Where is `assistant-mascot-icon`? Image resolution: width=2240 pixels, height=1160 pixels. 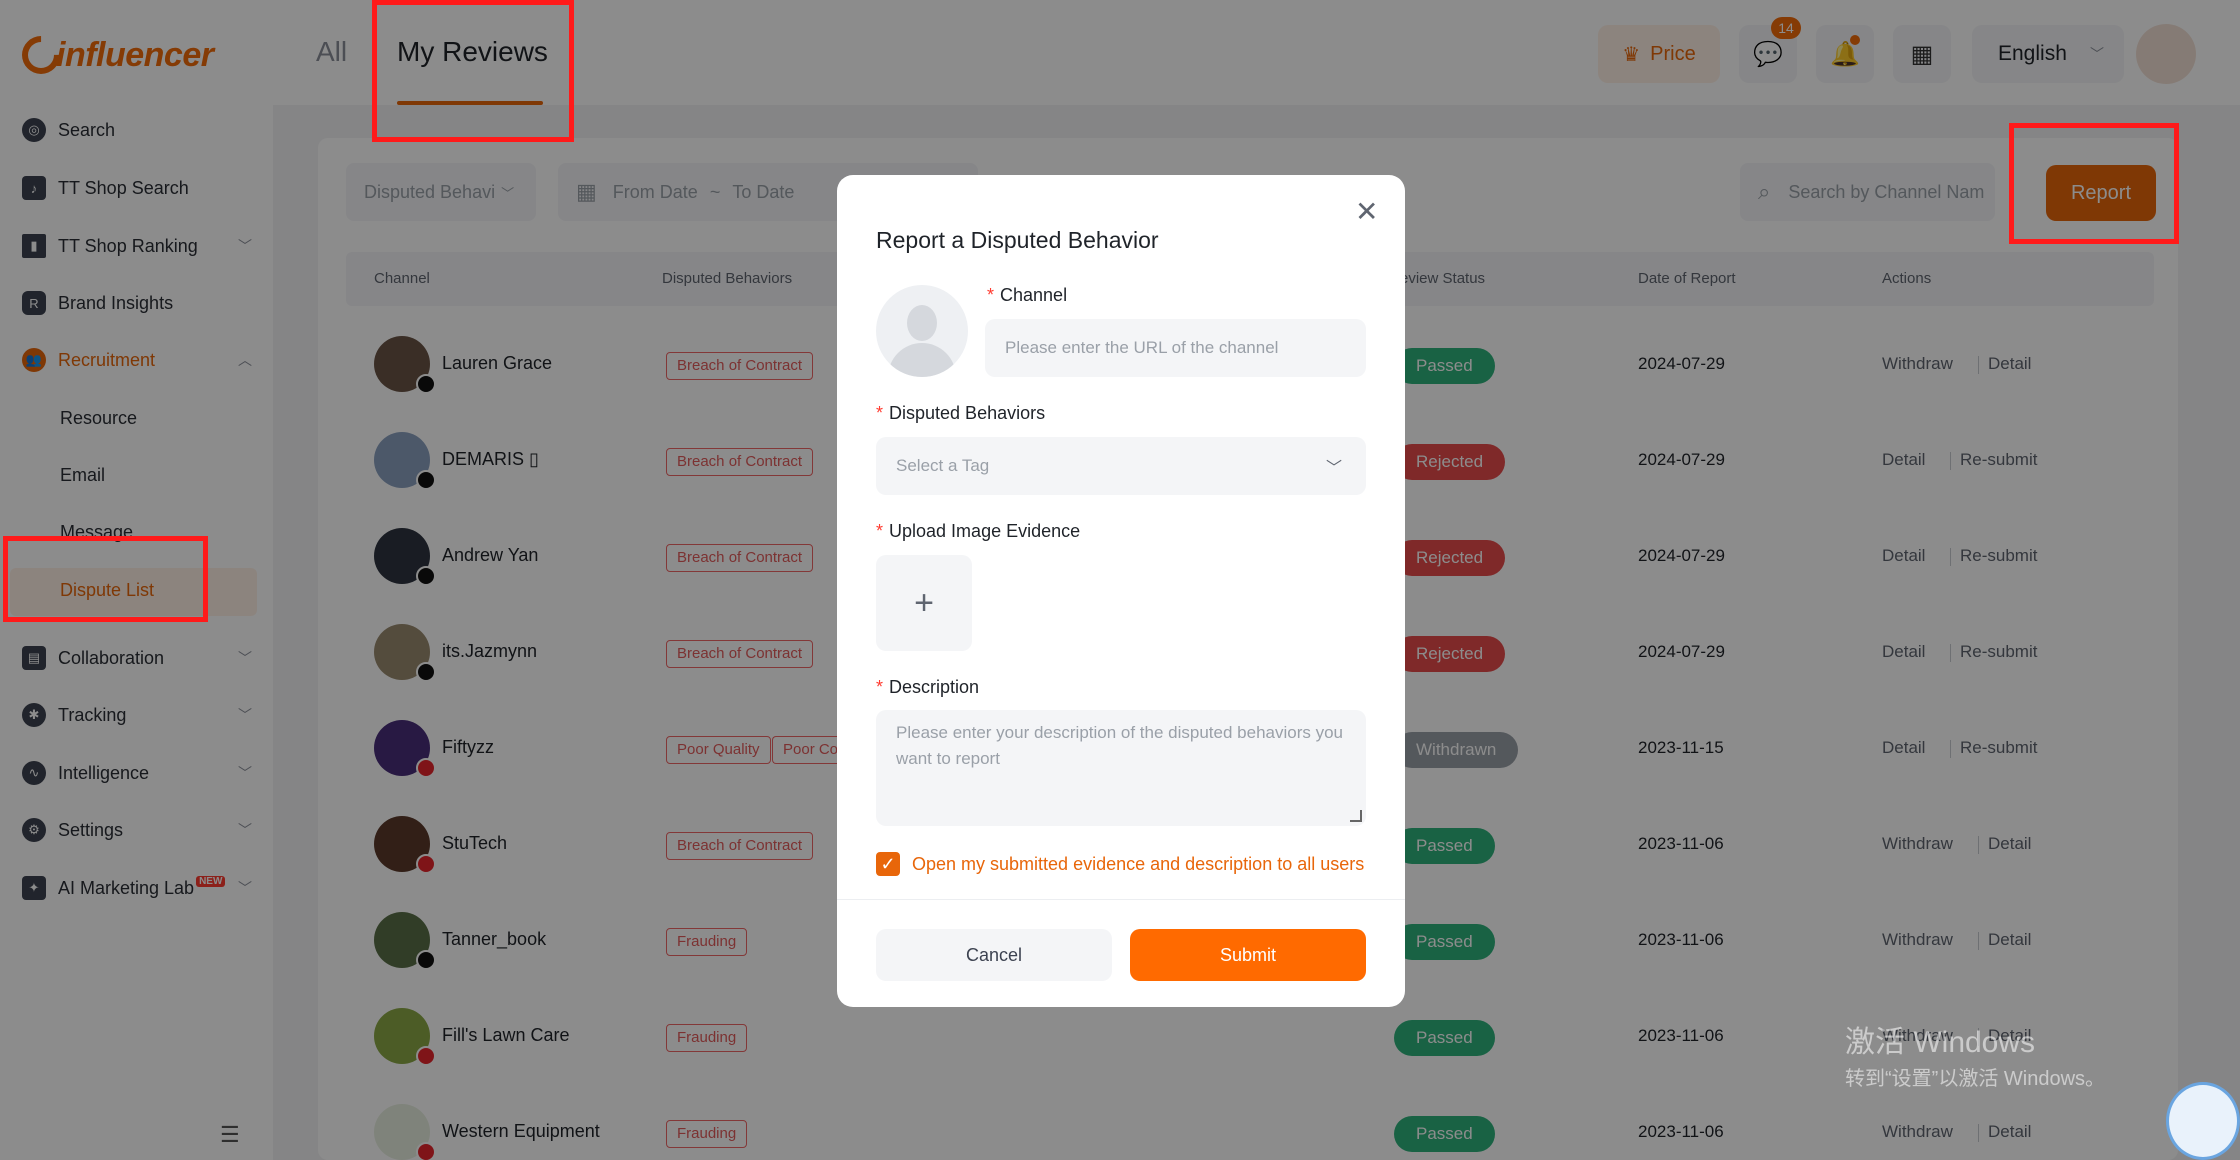
assistant-mascot-icon is located at coordinates (2203, 1121).